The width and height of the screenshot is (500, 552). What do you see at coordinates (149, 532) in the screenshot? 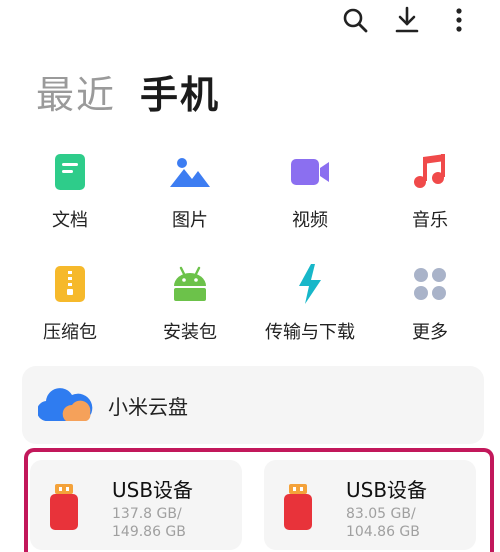
I see `usb-total-size: 149.86 GB` at bounding box center [149, 532].